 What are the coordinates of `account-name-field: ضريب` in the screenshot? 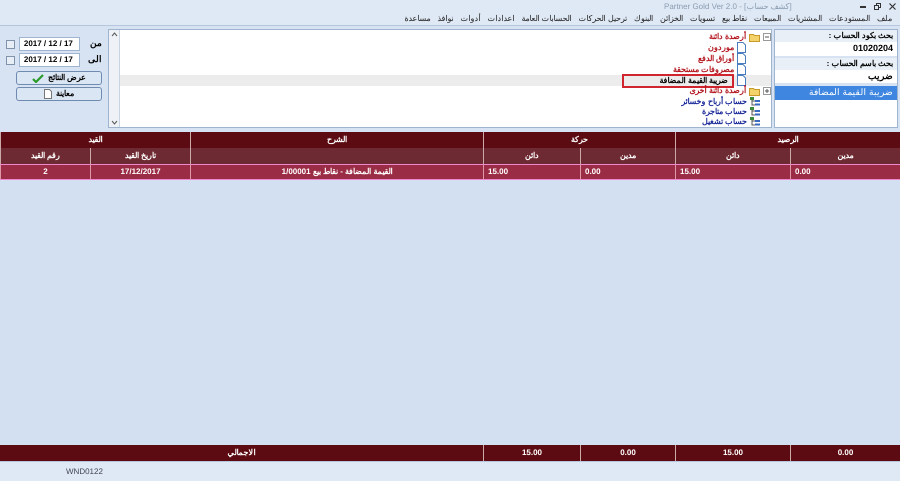 It's located at (836, 76).